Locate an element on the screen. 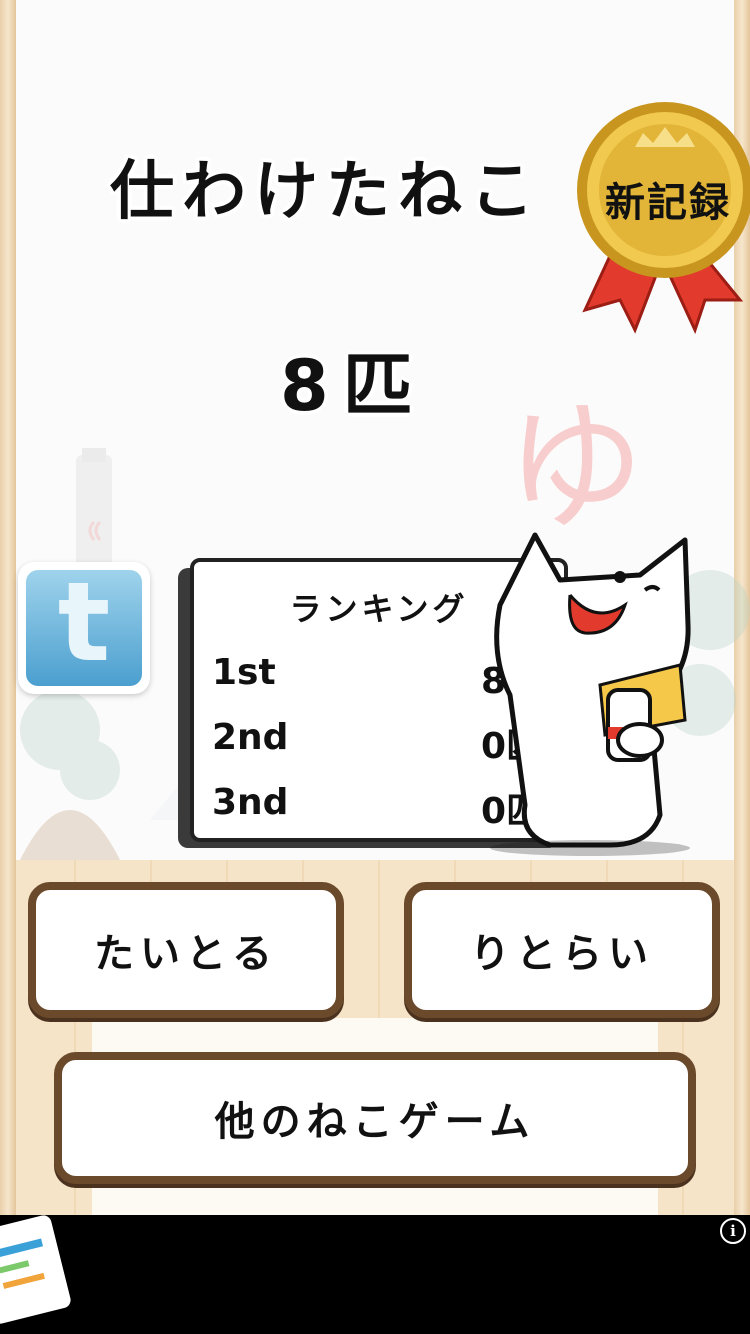 The image size is (750, 1334). cat-mascot-illustration is located at coordinates (590, 694).